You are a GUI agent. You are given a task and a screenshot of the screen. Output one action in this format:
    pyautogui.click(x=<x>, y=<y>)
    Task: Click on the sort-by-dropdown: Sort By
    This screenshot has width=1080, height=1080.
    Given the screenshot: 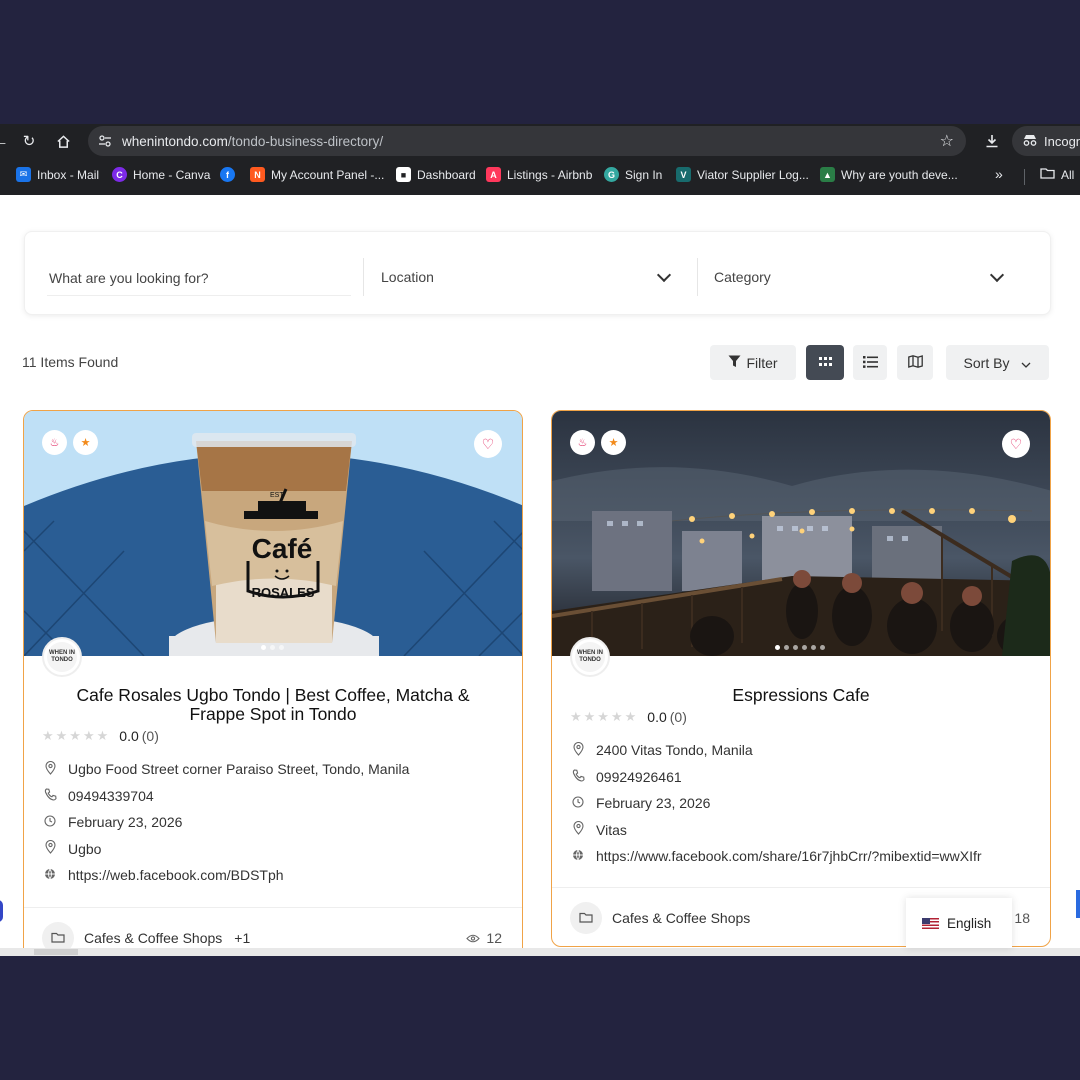 What is the action you would take?
    pyautogui.click(x=997, y=362)
    